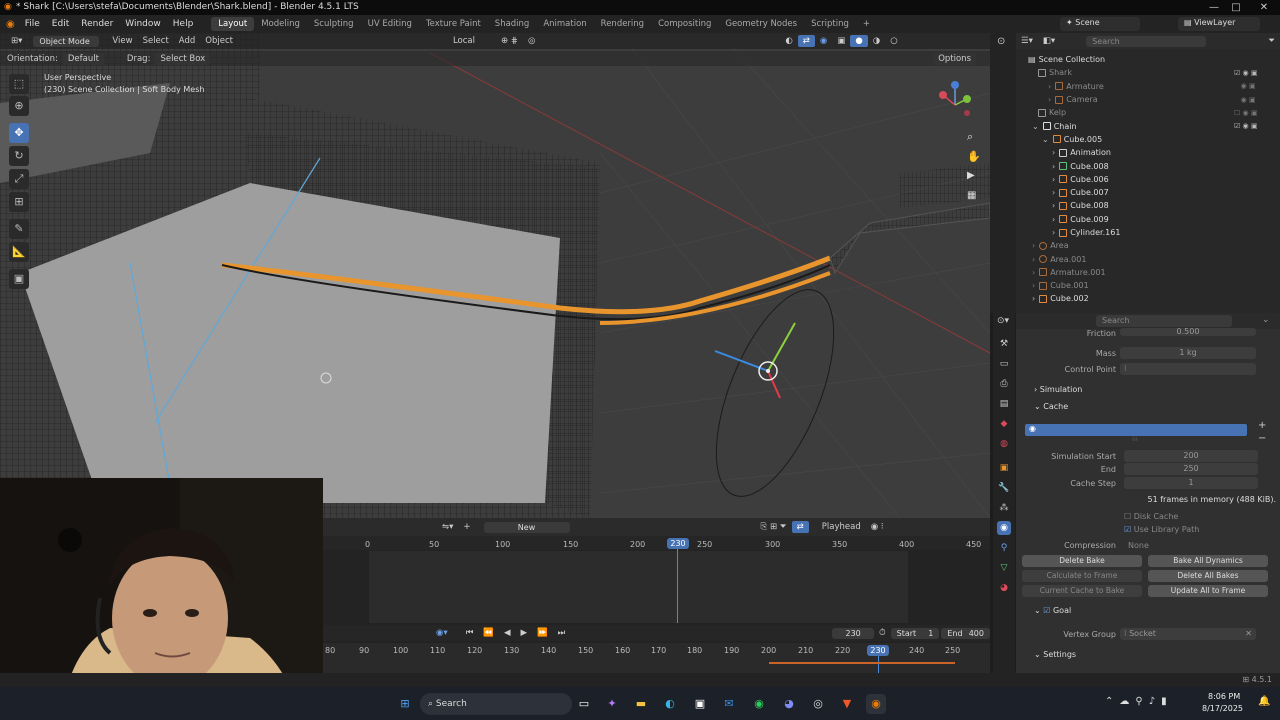 This screenshot has height=720, width=1280. I want to click on render-tab-icon: ▭, so click(1004, 364).